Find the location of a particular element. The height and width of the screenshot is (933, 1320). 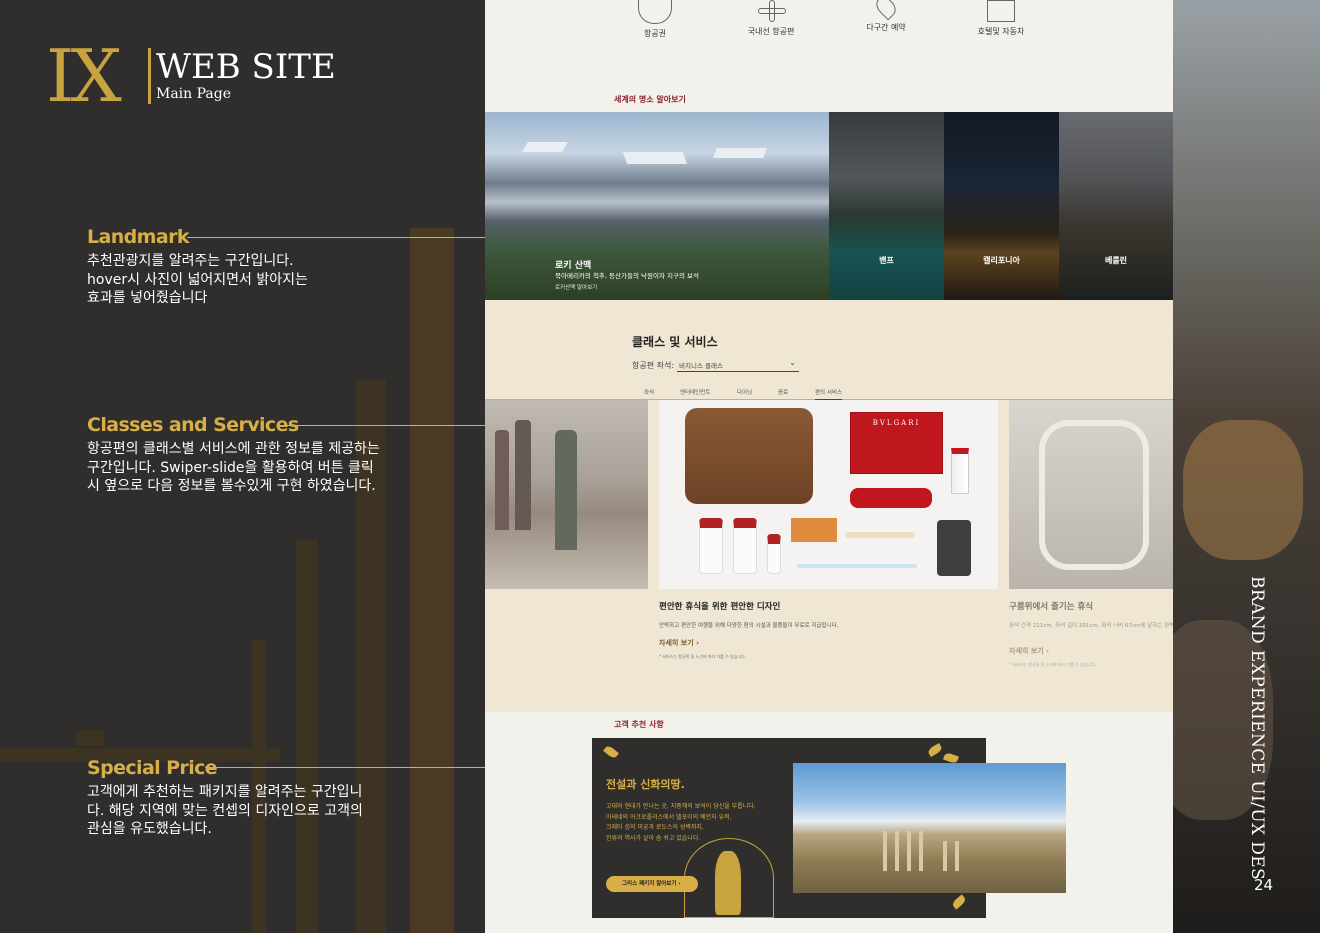

chevron-down-icon: ⌄ is located at coordinates (792, 362).